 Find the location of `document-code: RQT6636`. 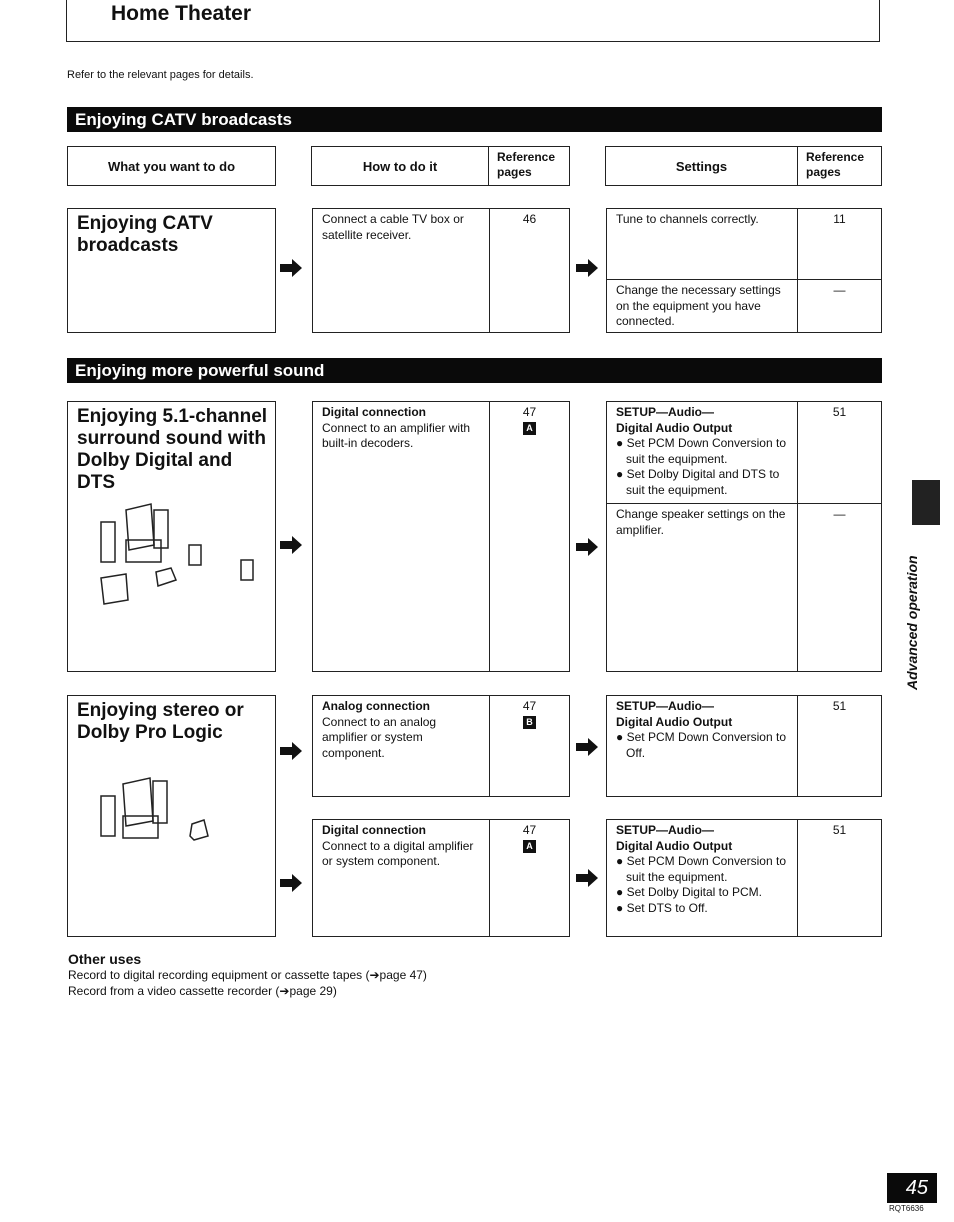

document-code: RQT6636 is located at coordinates (906, 1208).